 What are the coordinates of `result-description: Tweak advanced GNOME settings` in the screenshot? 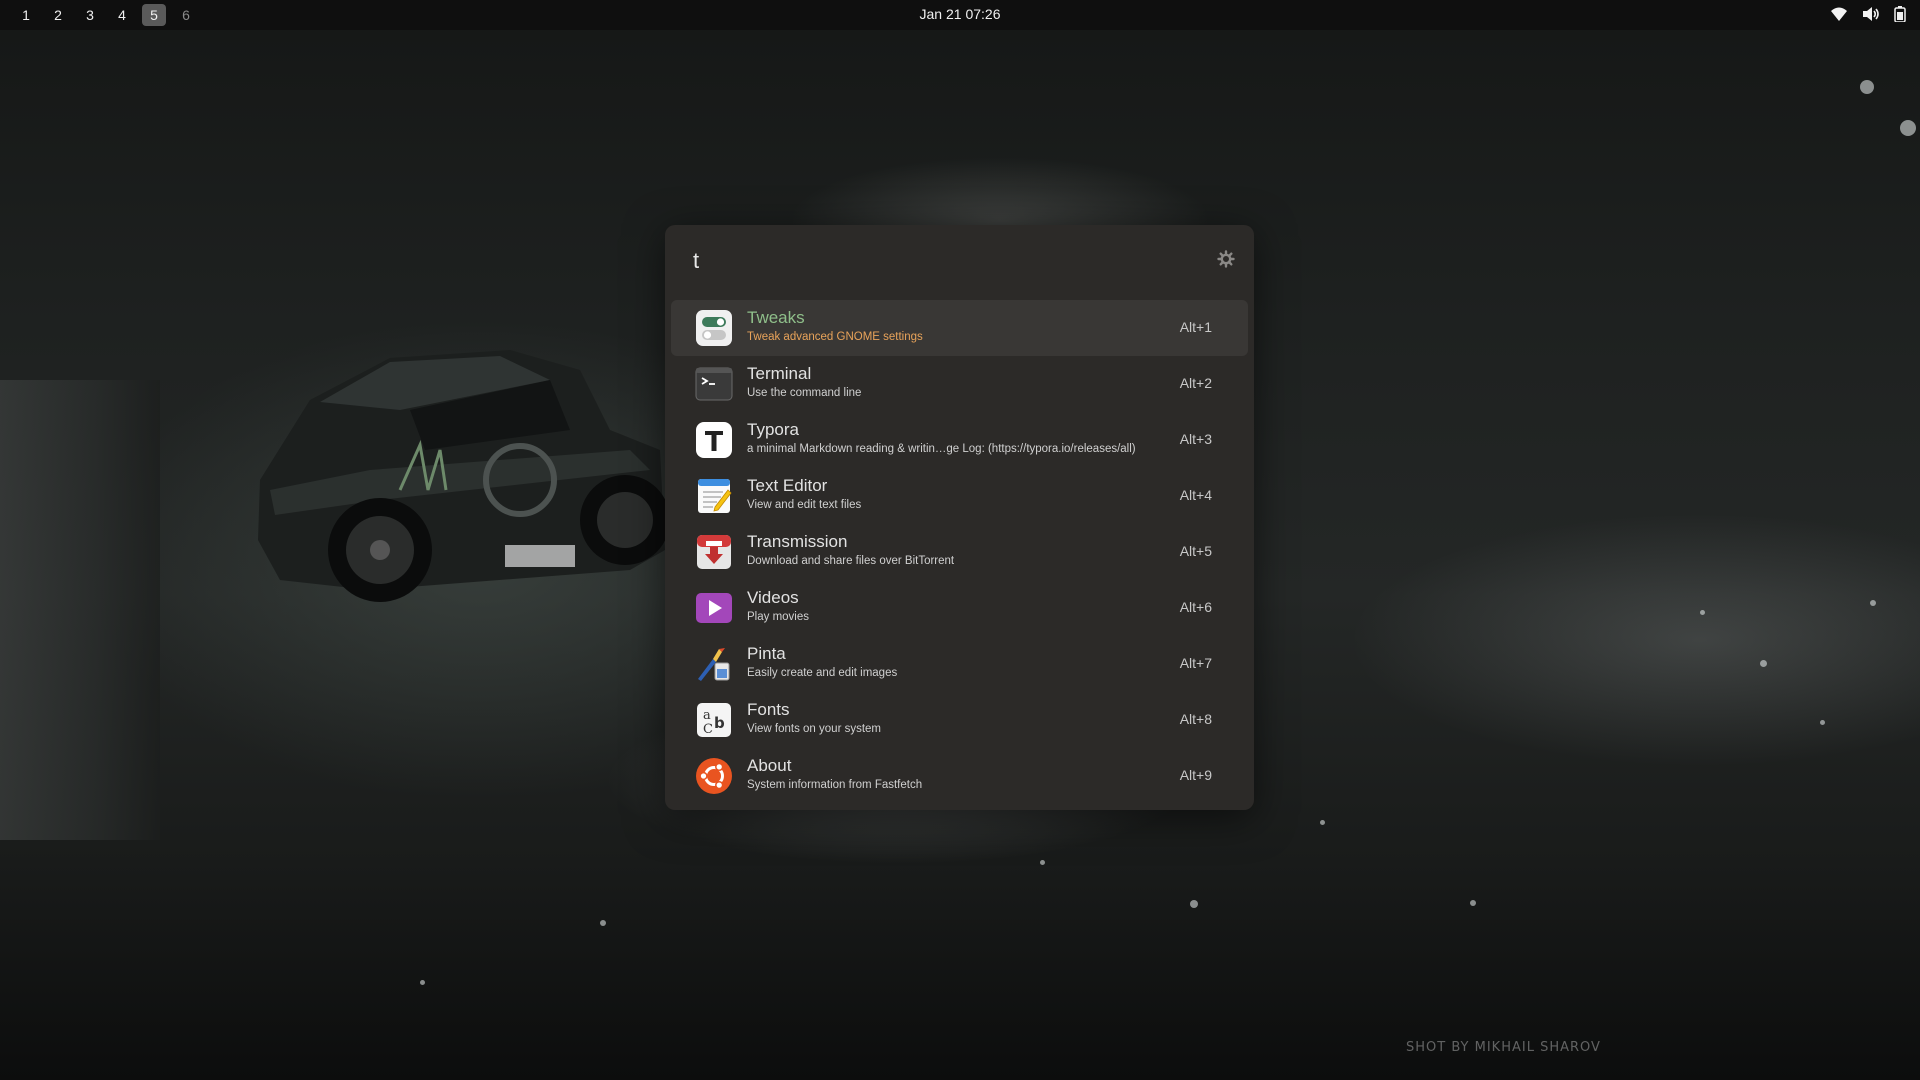 It's located at (835, 337).